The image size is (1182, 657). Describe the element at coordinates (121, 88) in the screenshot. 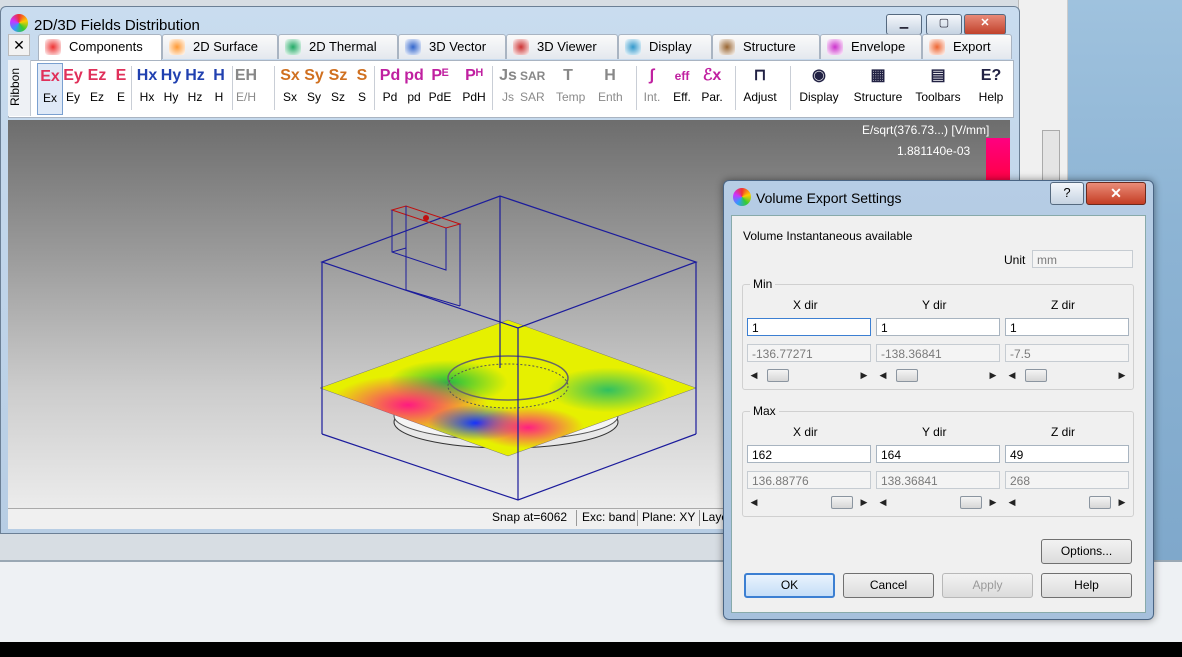

I see `ribbon-button-e: EE` at that location.